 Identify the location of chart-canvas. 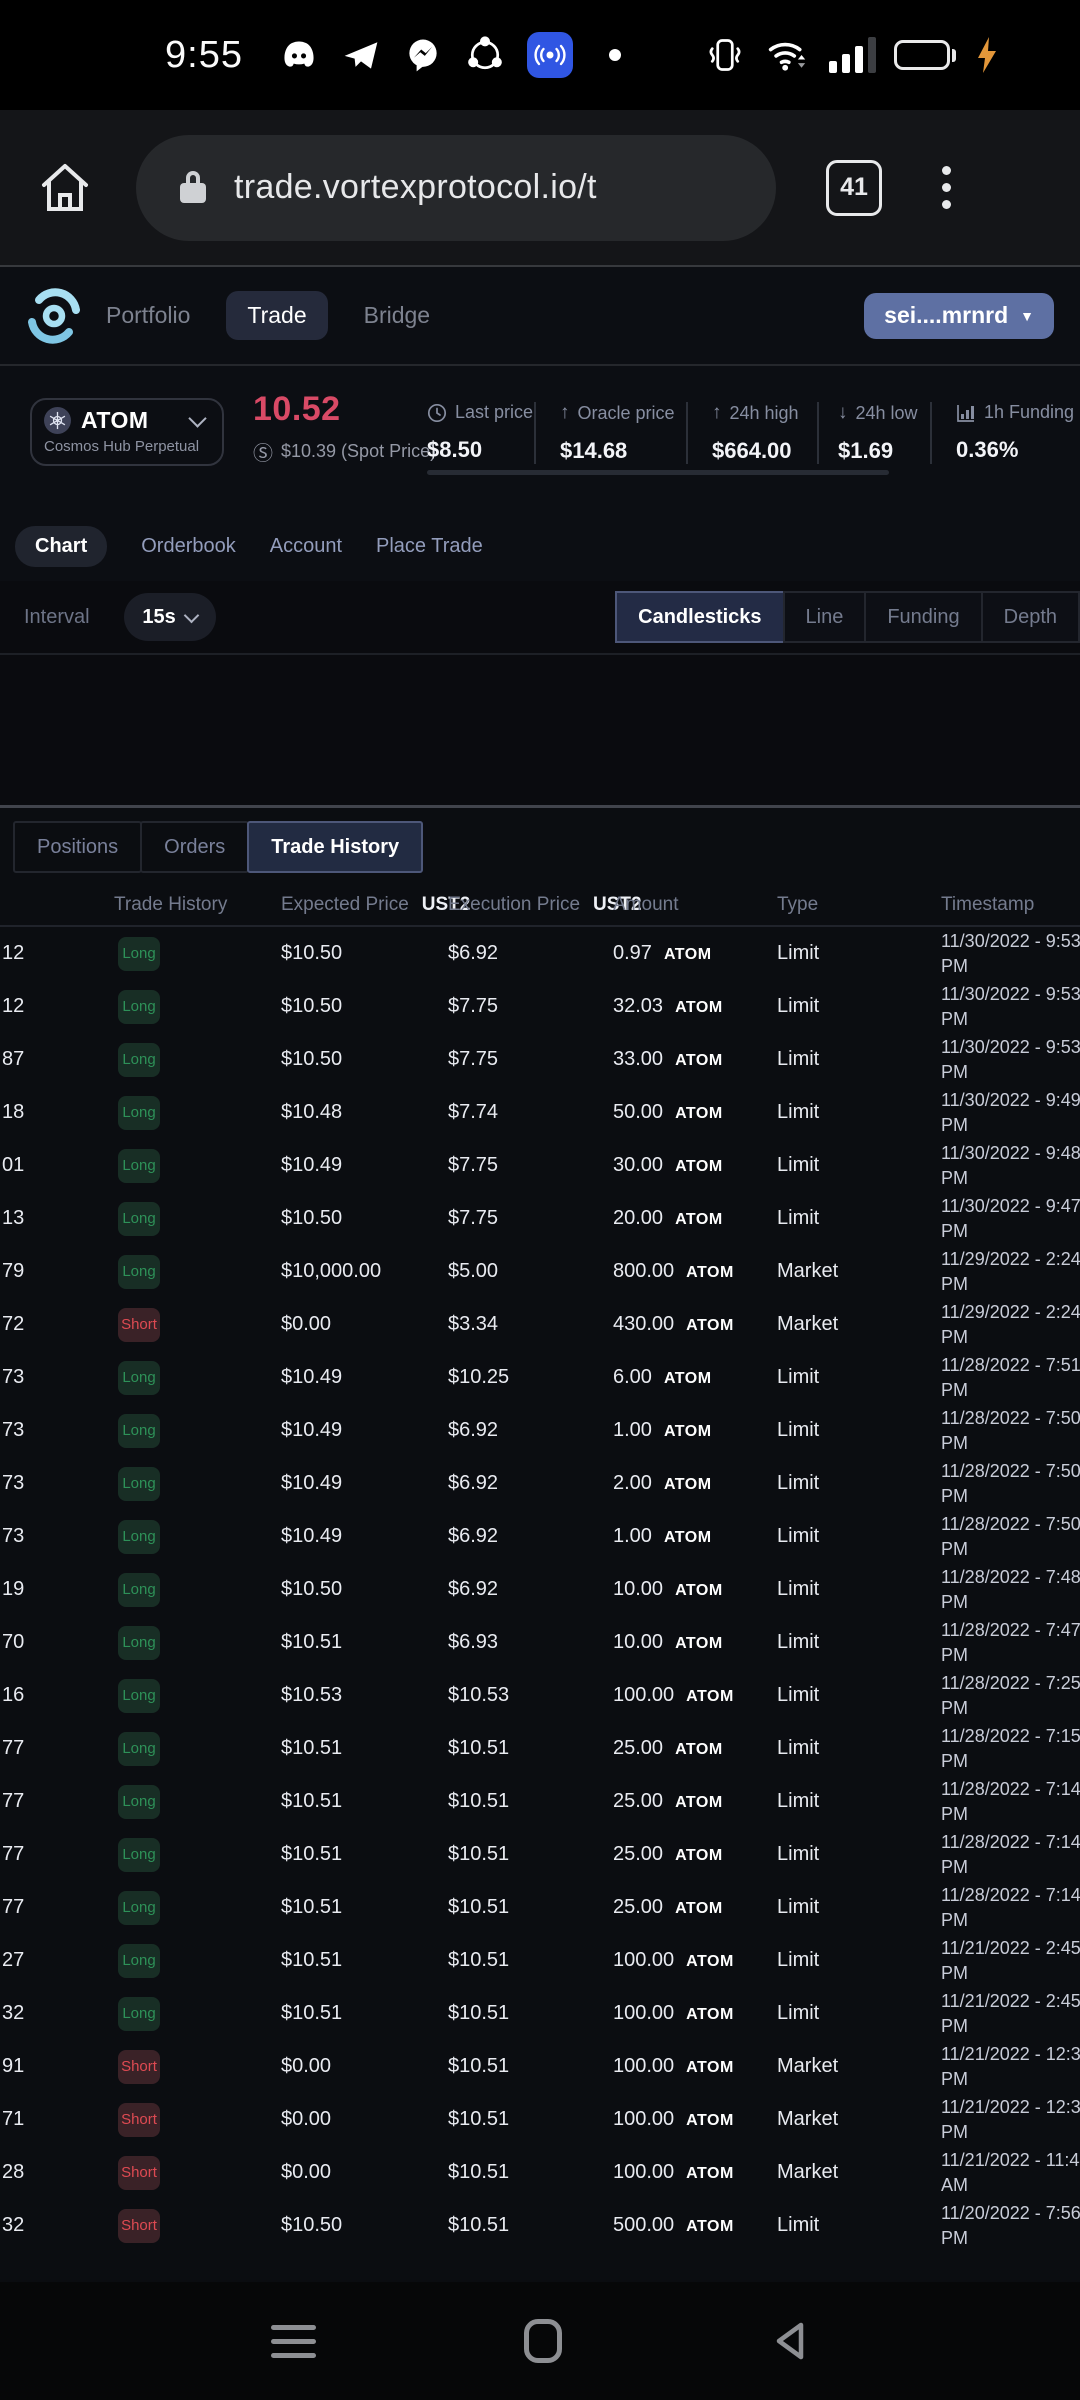
(540, 730).